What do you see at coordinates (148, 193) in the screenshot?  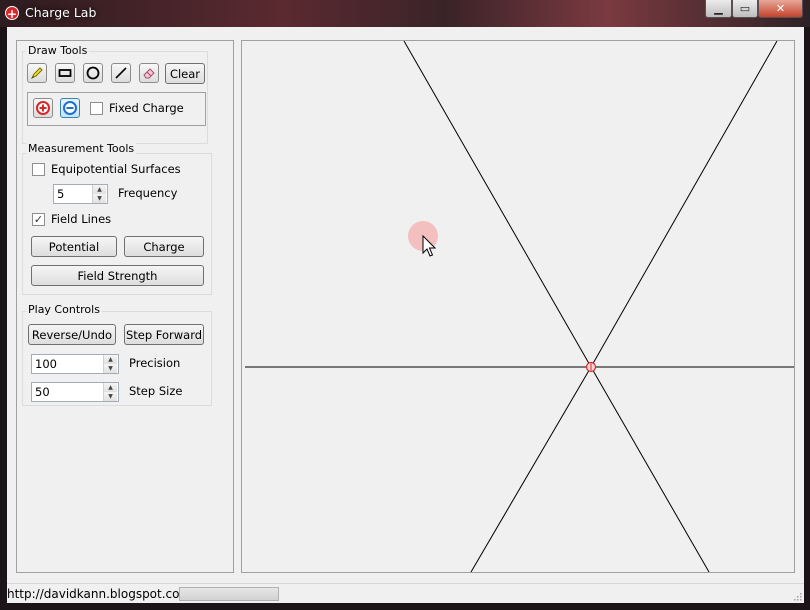 I see `frequency-label: Frequency` at bounding box center [148, 193].